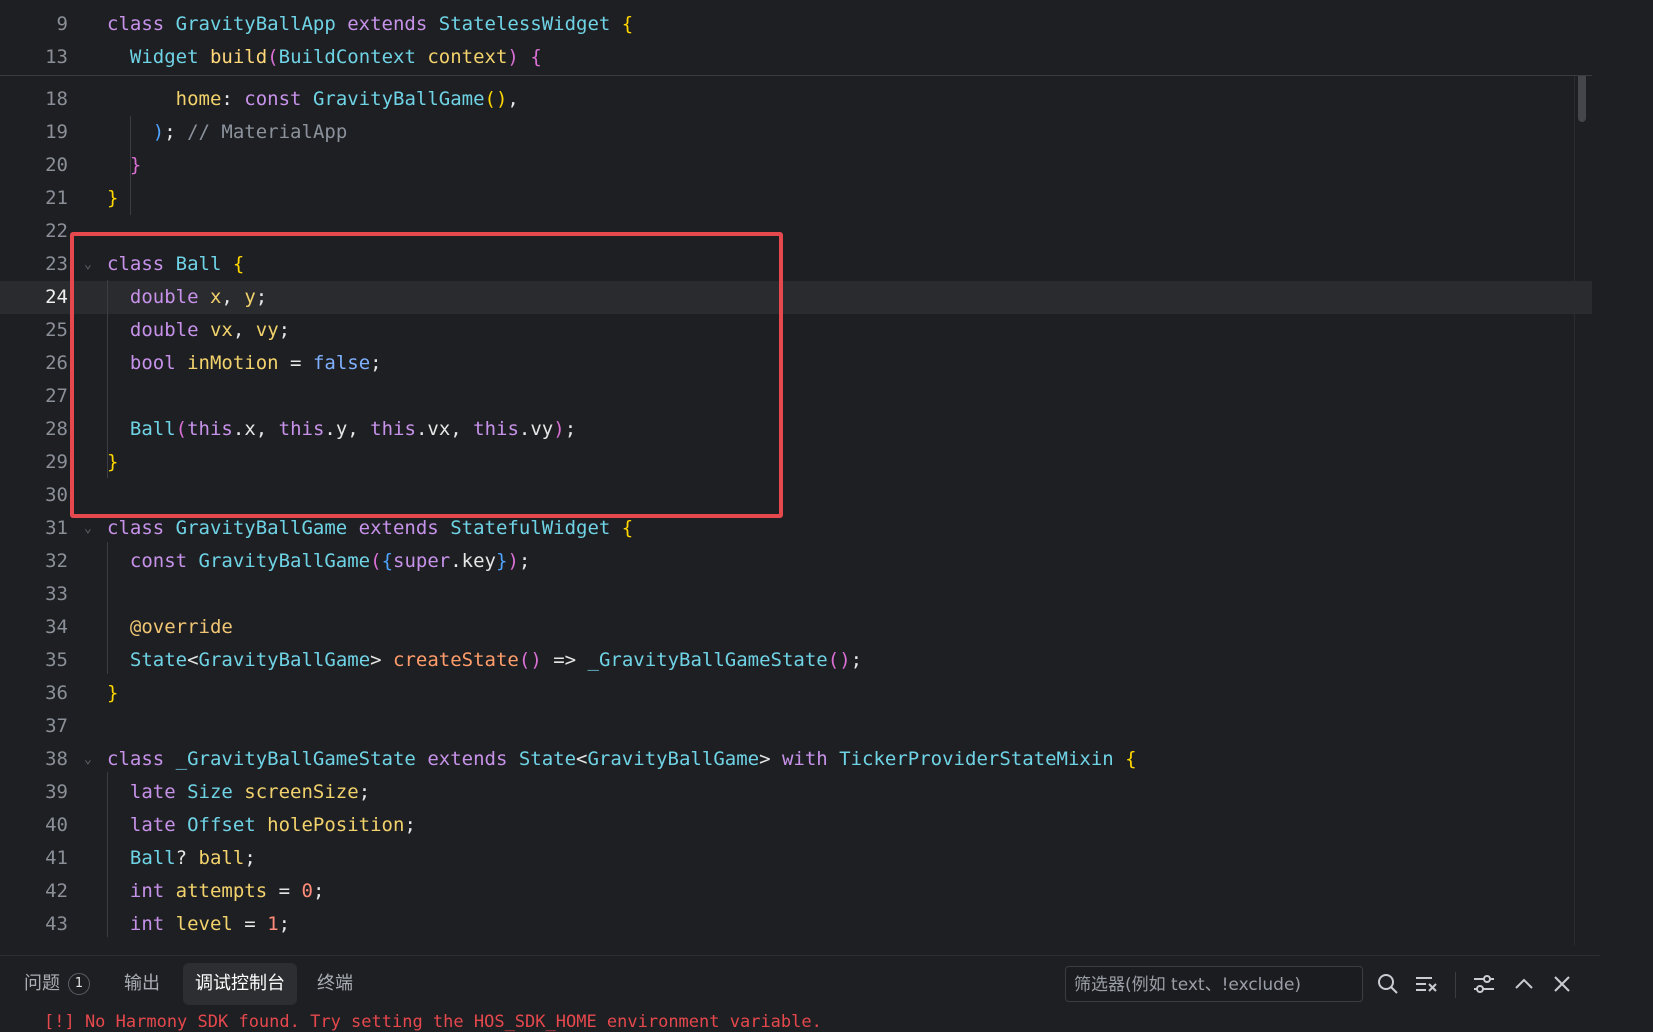 This screenshot has height=1032, width=1653. Describe the element at coordinates (56, 660) in the screenshot. I see `line-number: 35` at that location.